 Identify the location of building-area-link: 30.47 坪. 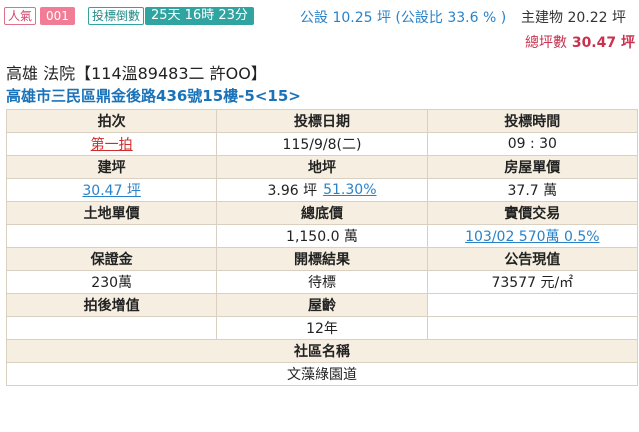
(111, 190).